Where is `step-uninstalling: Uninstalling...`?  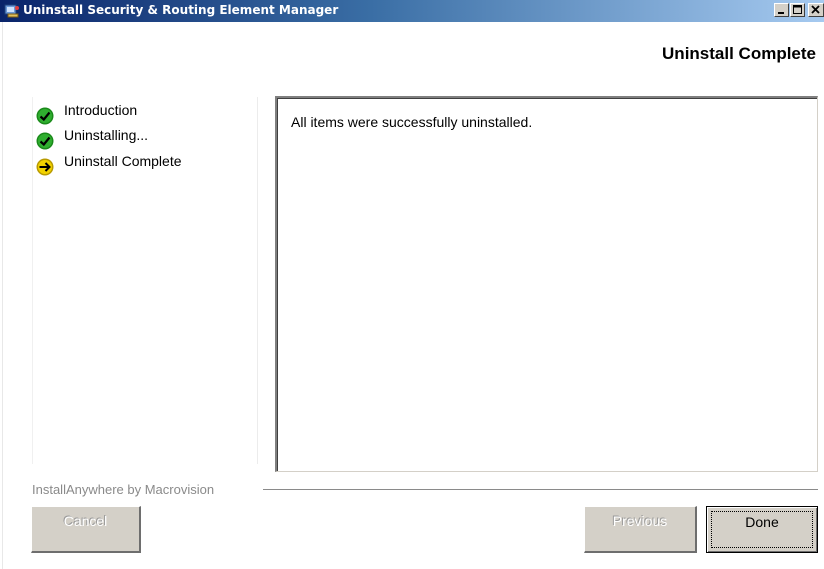
step-uninstalling: Uninstalling... is located at coordinates (146, 138).